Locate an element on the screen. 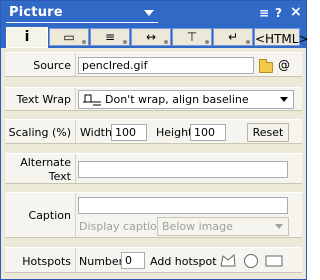  rectangle-hotspot-icon is located at coordinates (274, 261).